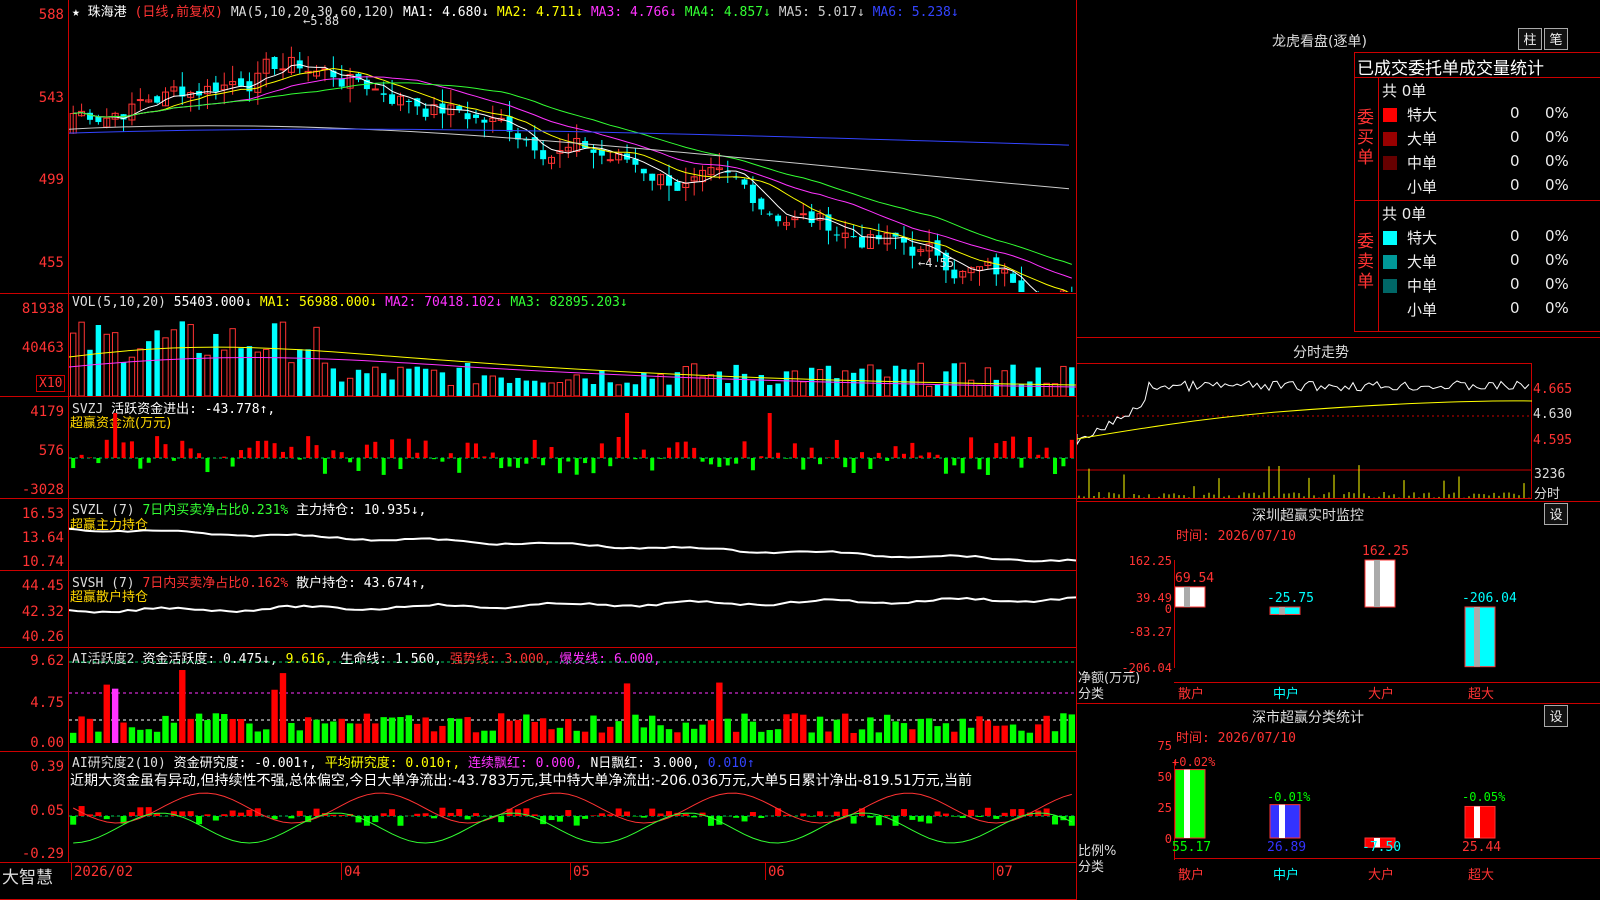 The width and height of the screenshot is (1600, 900). What do you see at coordinates (1489, 598) in the screenshot?
I see `bar-value: -206.04` at bounding box center [1489, 598].